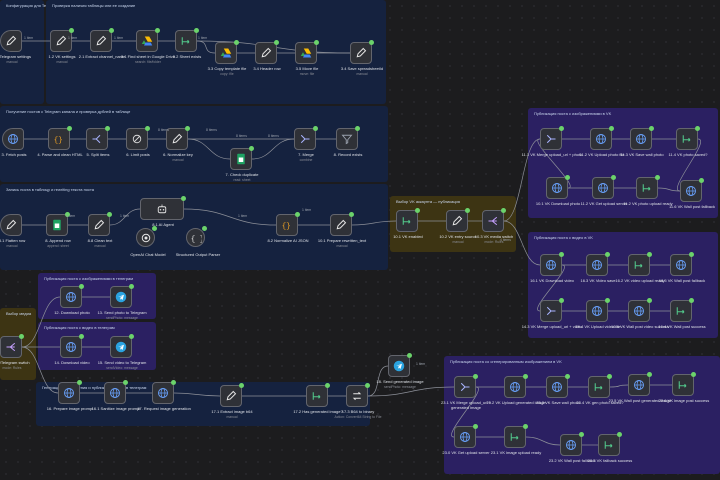 This screenshot has width=720, height=480. What do you see at coordinates (12, 231) in the screenshot?
I see `workflow-node-8-1-flatten-row: 8.1 Flatten row manual` at bounding box center [12, 231].